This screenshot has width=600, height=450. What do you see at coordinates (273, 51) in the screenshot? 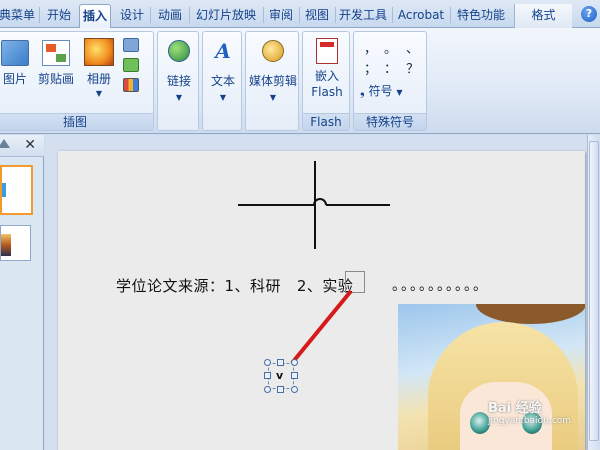
I see `speaker-icon` at bounding box center [273, 51].